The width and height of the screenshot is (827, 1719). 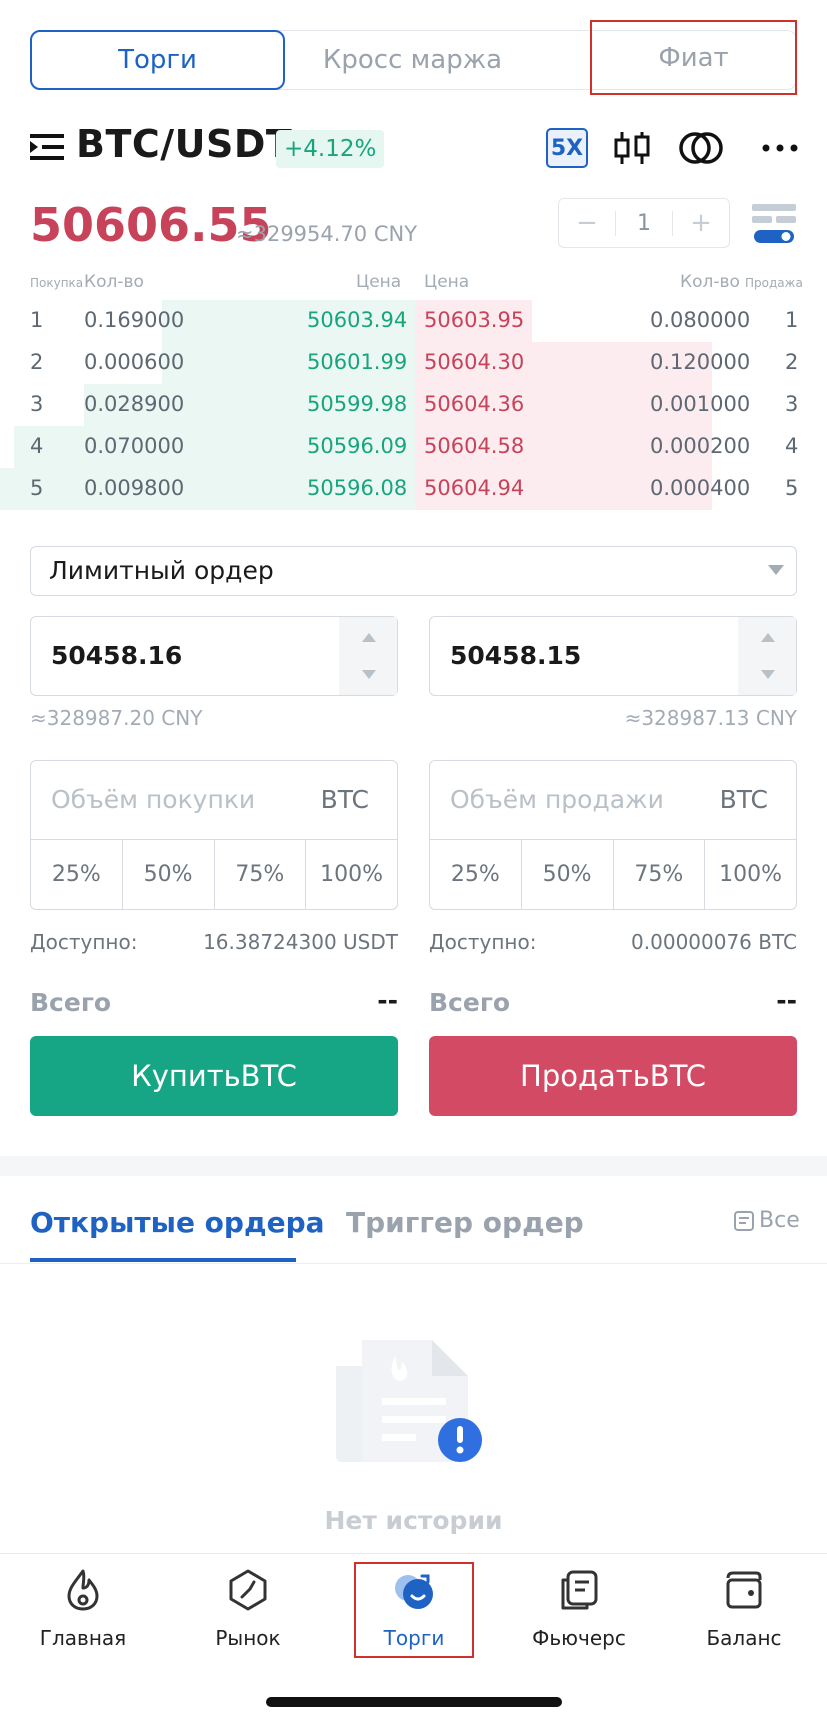 I want to click on sell-button: ПродатьBTC, so click(x=613, y=1076).